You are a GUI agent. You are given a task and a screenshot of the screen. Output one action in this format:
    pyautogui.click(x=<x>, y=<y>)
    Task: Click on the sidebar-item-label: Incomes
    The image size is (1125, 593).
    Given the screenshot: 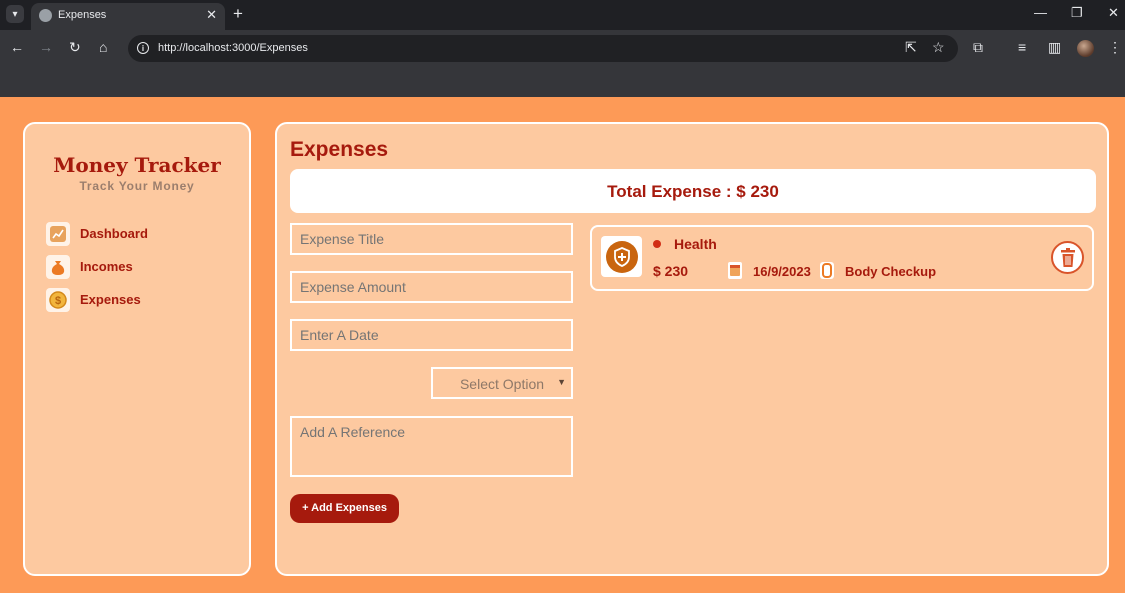 What is the action you would take?
    pyautogui.click(x=106, y=266)
    